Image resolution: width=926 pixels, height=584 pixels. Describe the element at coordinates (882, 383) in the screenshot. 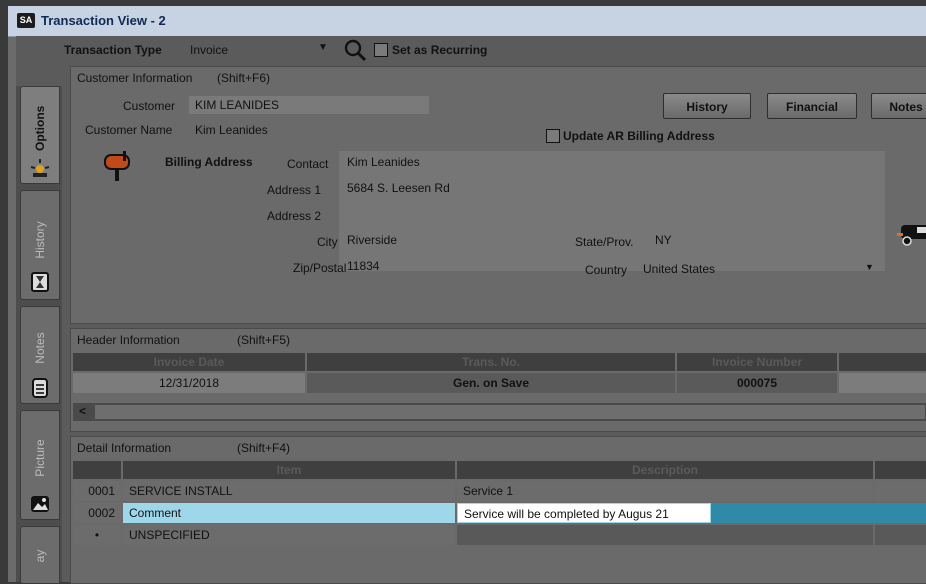

I see `header-extra-cell` at that location.